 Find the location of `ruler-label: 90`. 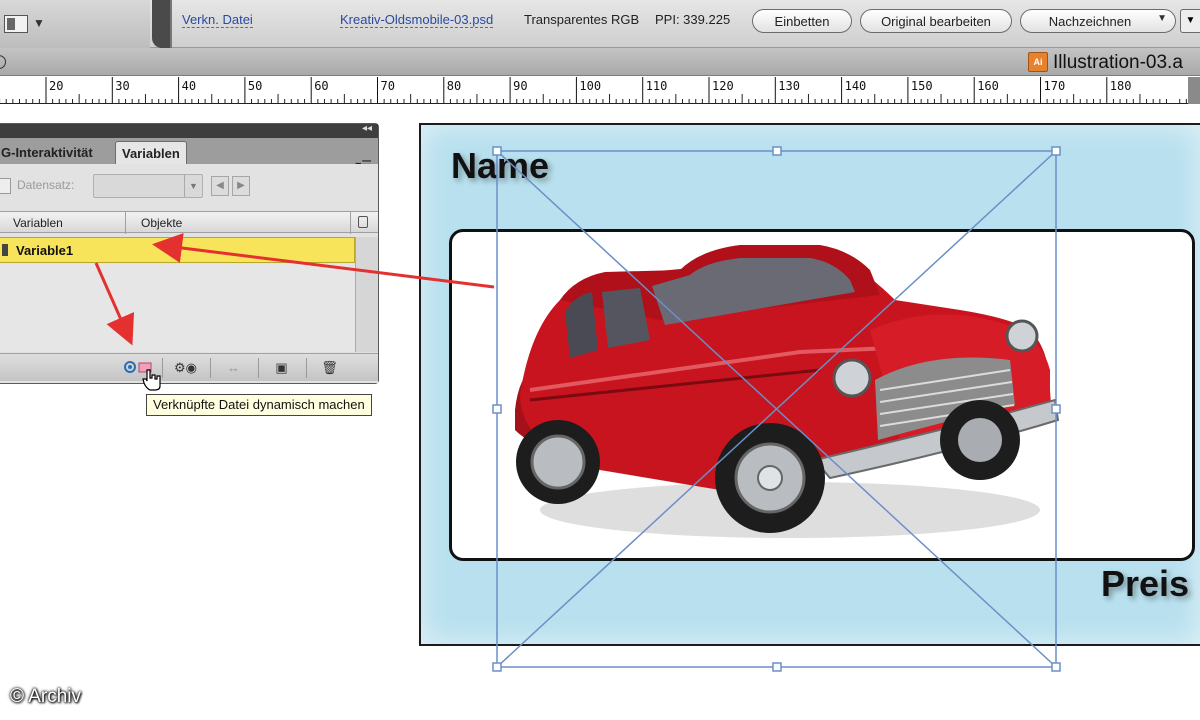

ruler-label: 90 is located at coordinates (520, 86).